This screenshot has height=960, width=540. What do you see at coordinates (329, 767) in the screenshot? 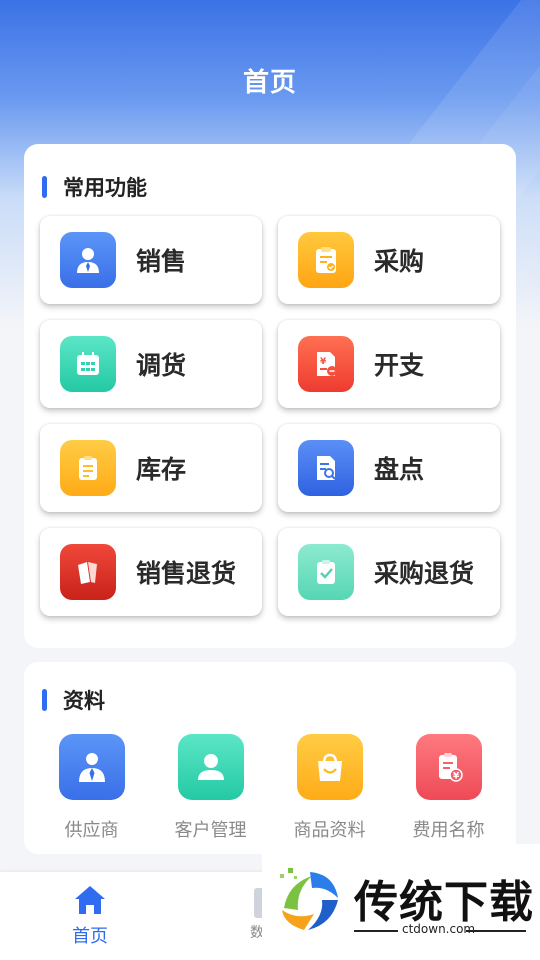
I see `shopping-bag-icon` at bounding box center [329, 767].